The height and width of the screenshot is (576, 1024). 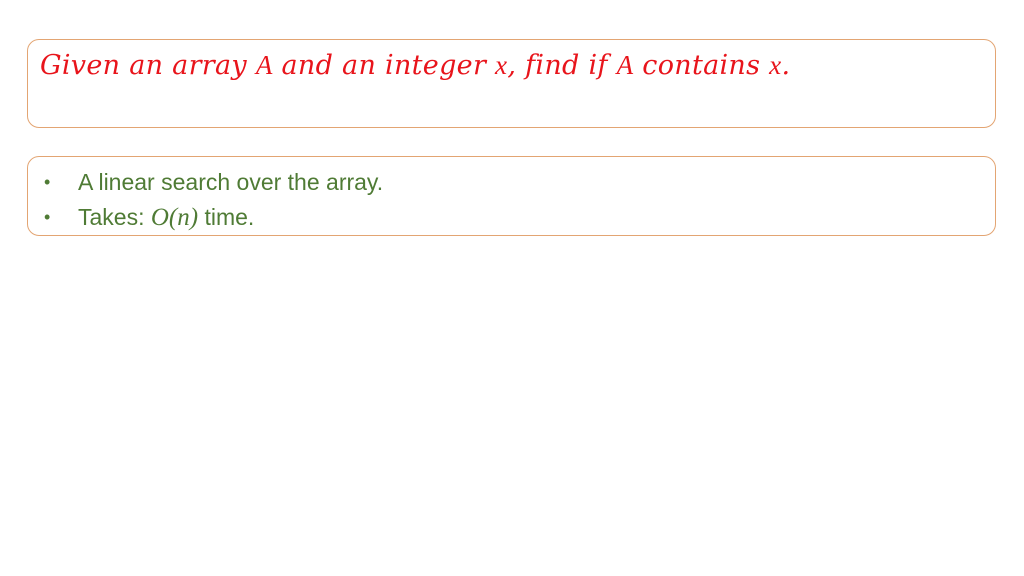 What do you see at coordinates (384, 65) in the screenshot?
I see `title-text-segment: and an integer` at bounding box center [384, 65].